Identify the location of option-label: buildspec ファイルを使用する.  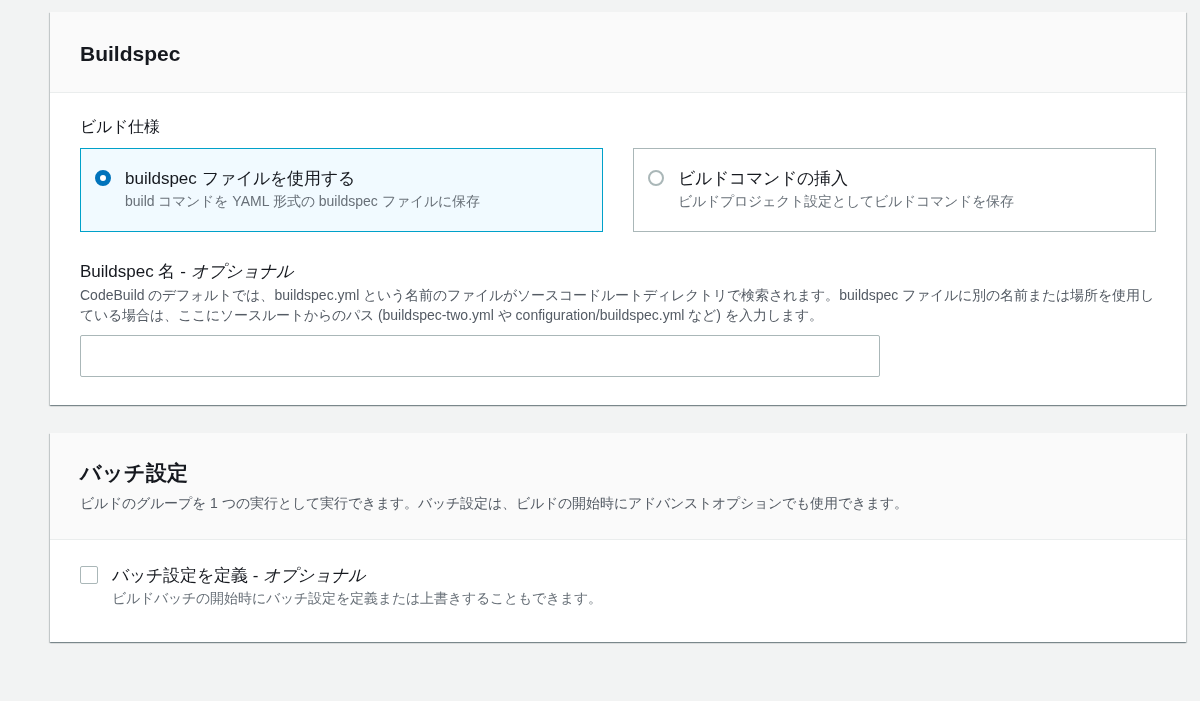
(240, 179).